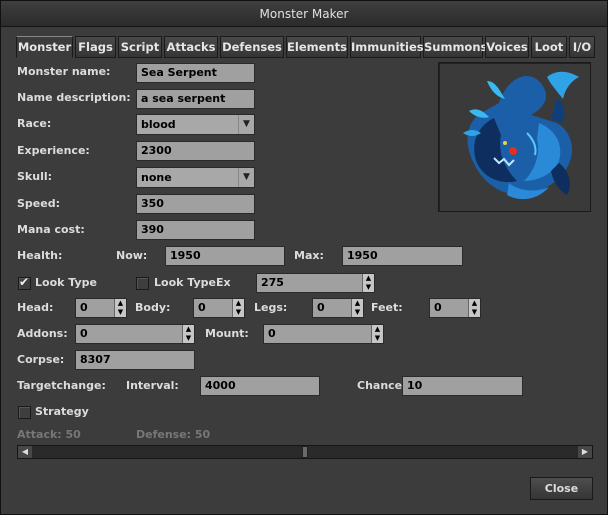 This screenshot has width=608, height=515. What do you see at coordinates (101, 308) in the screenshot?
I see `head-spinbox: 0 ▲ ▼` at bounding box center [101, 308].